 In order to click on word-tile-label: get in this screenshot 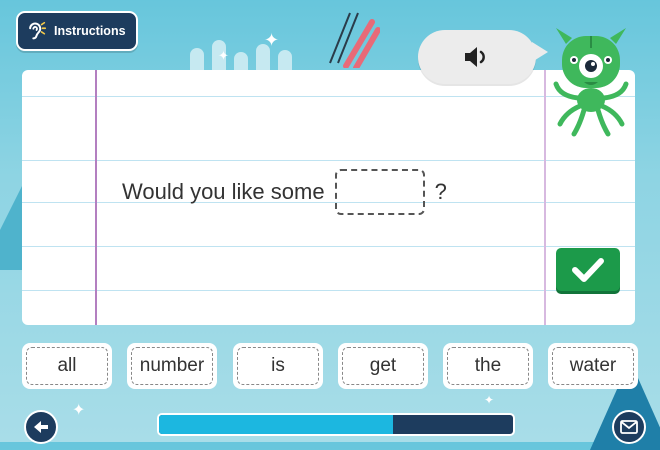, I will do `click(383, 365)`.